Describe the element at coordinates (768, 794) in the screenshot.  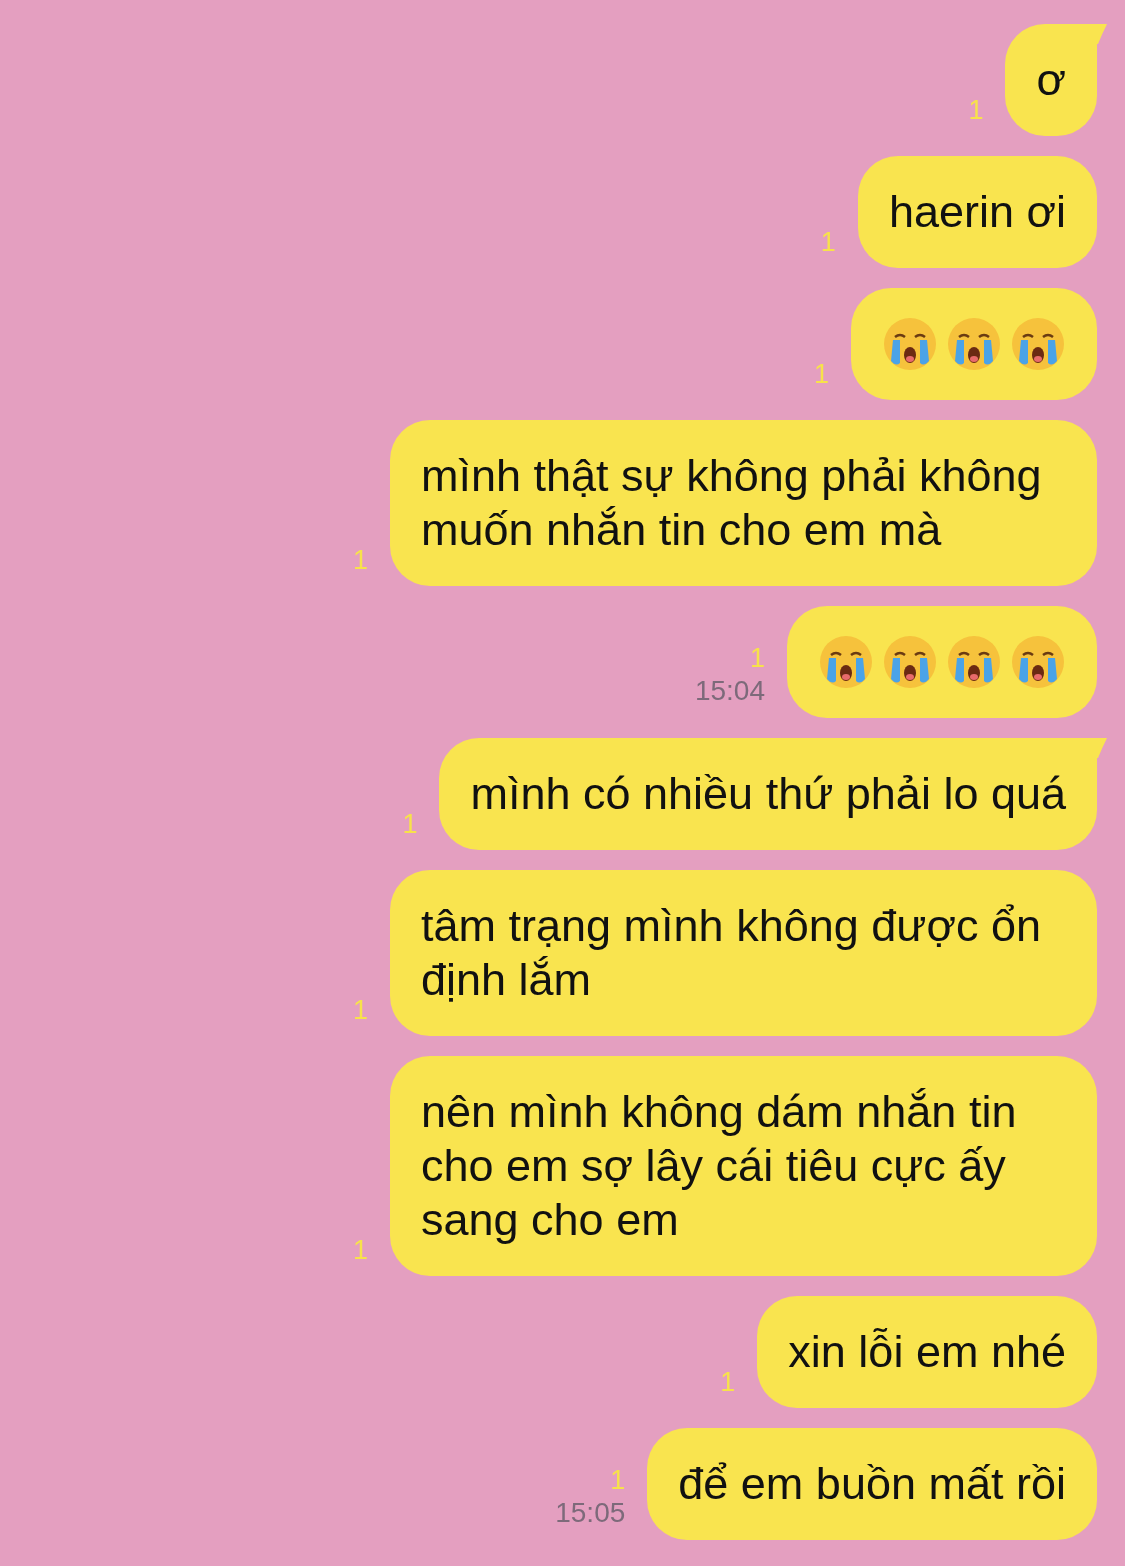
I see `message-bubble: mình có nhiều thứ phải lo quá` at that location.